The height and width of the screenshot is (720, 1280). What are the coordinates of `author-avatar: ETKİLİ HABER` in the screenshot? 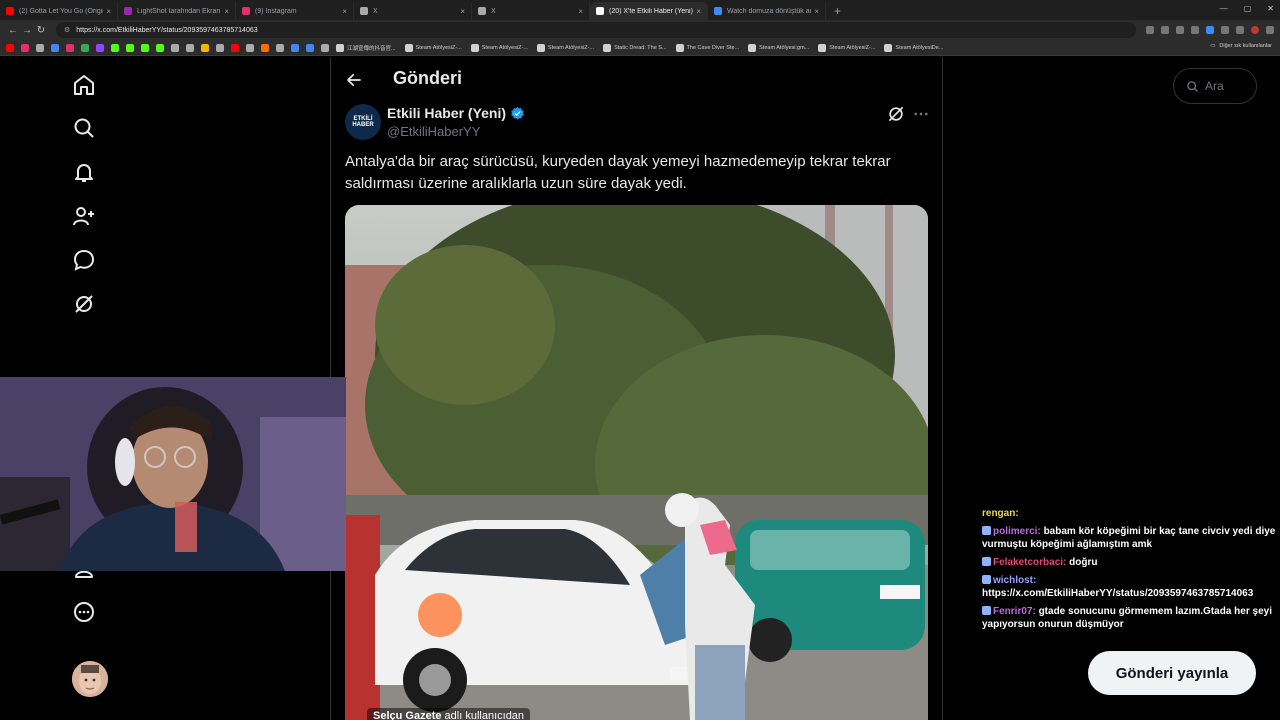 It's located at (363, 122).